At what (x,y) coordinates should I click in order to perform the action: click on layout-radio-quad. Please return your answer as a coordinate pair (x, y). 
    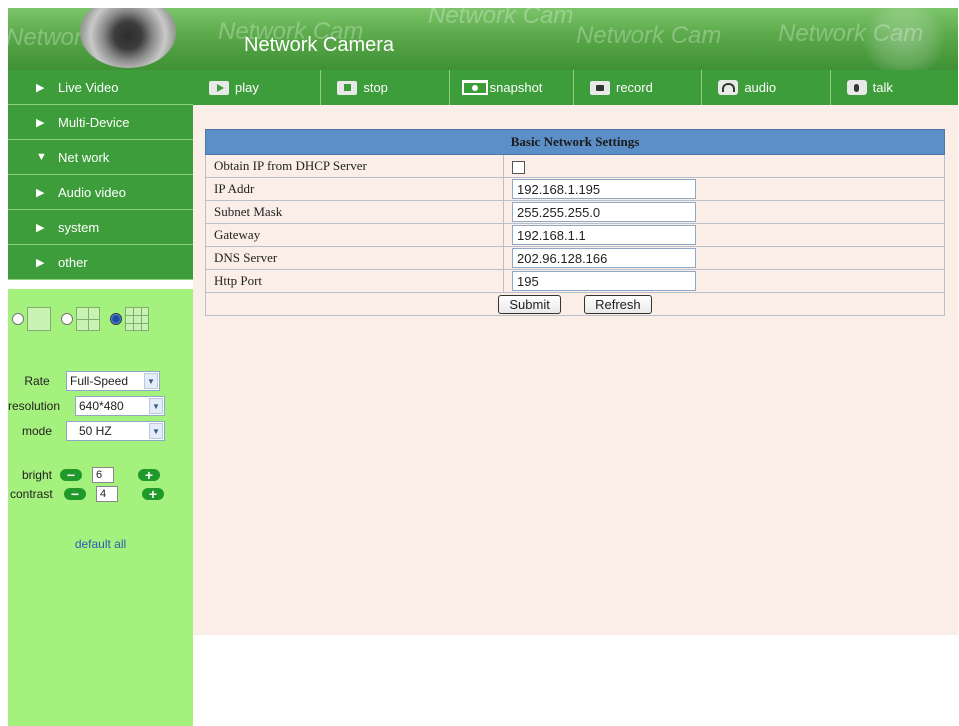
    Looking at the image, I should click on (67, 319).